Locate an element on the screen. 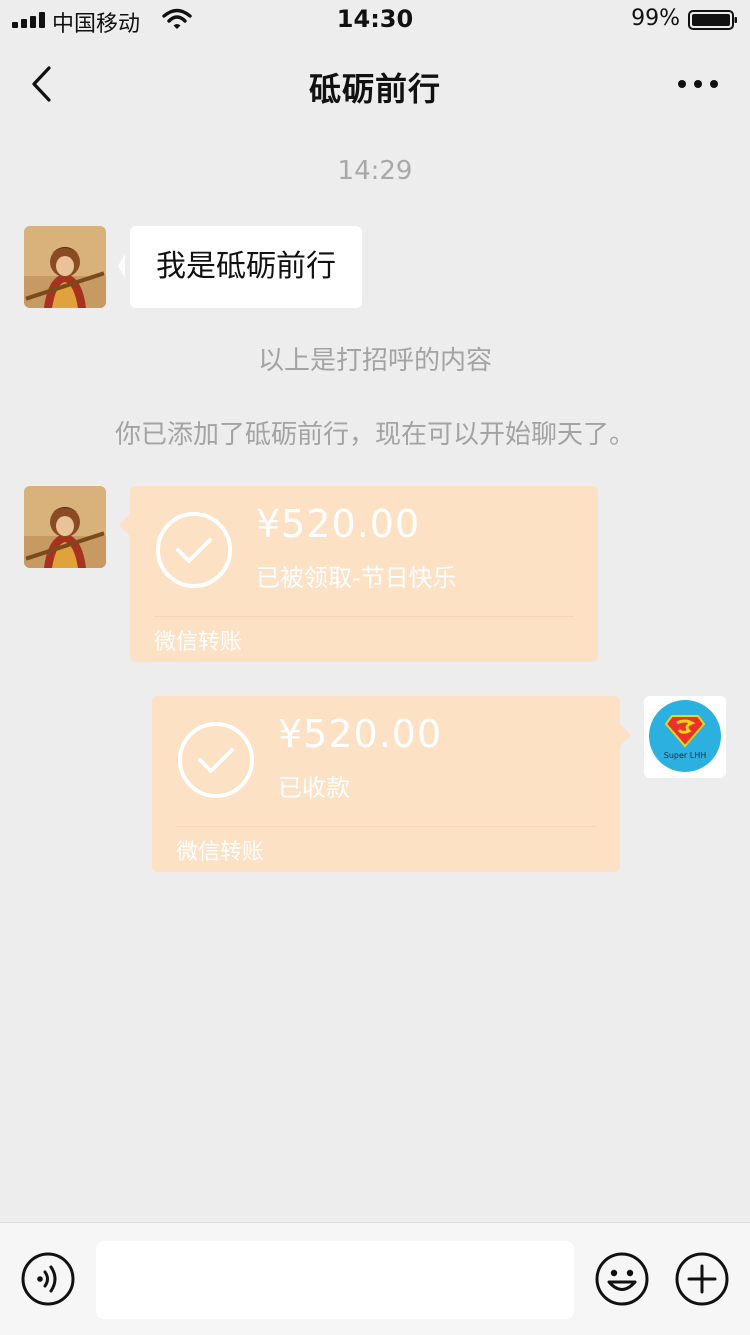 This screenshot has height=1335, width=750. more-options-icon is located at coordinates (698, 84).